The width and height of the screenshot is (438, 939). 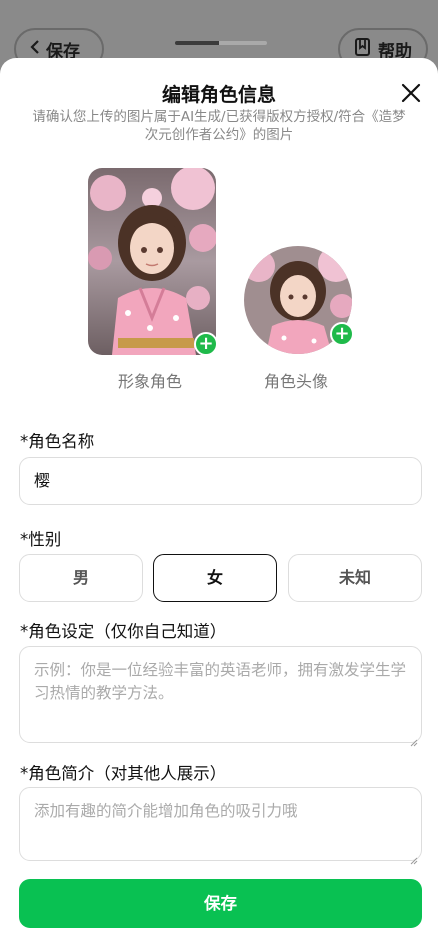 What do you see at coordinates (296, 381) in the screenshot?
I see `avatar-label: 角色头像` at bounding box center [296, 381].